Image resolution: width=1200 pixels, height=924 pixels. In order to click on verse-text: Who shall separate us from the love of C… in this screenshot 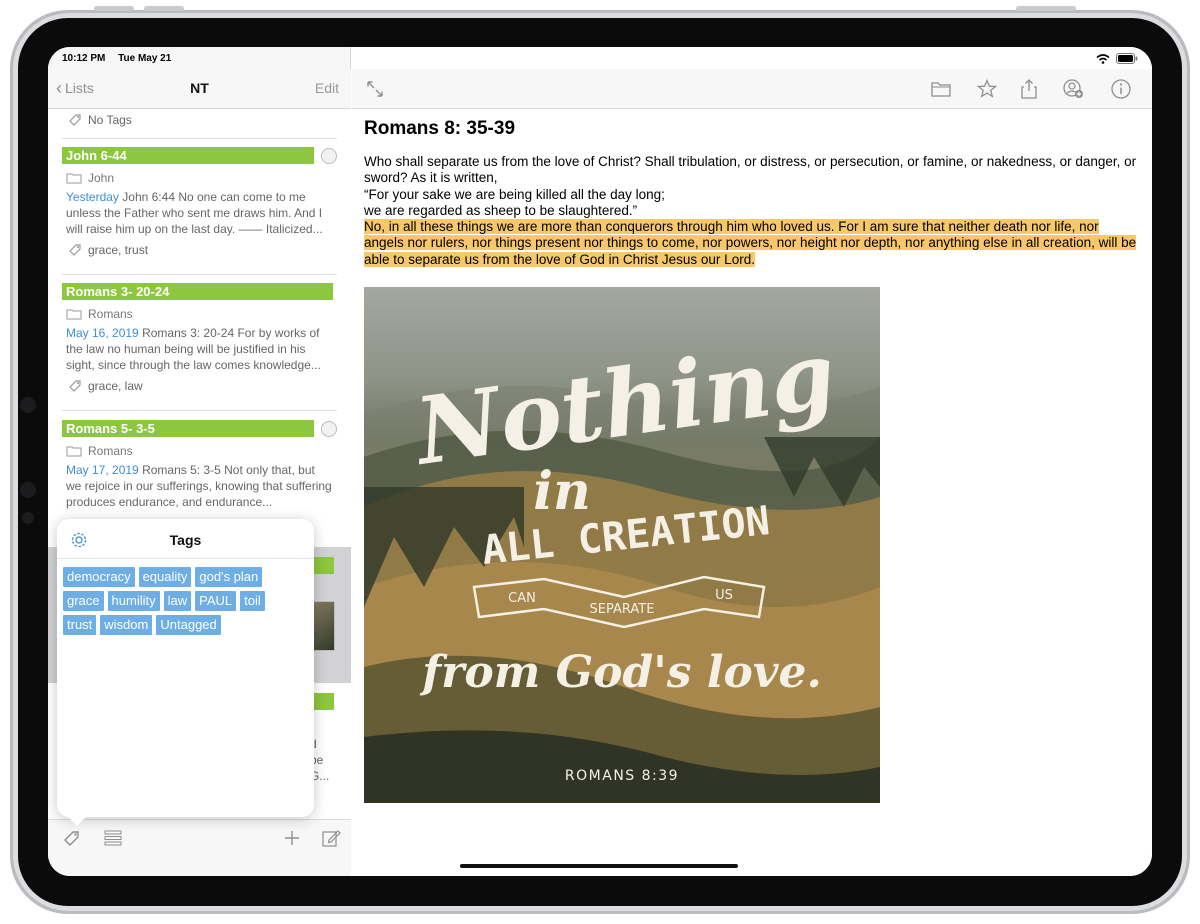, I will do `click(752, 211)`.